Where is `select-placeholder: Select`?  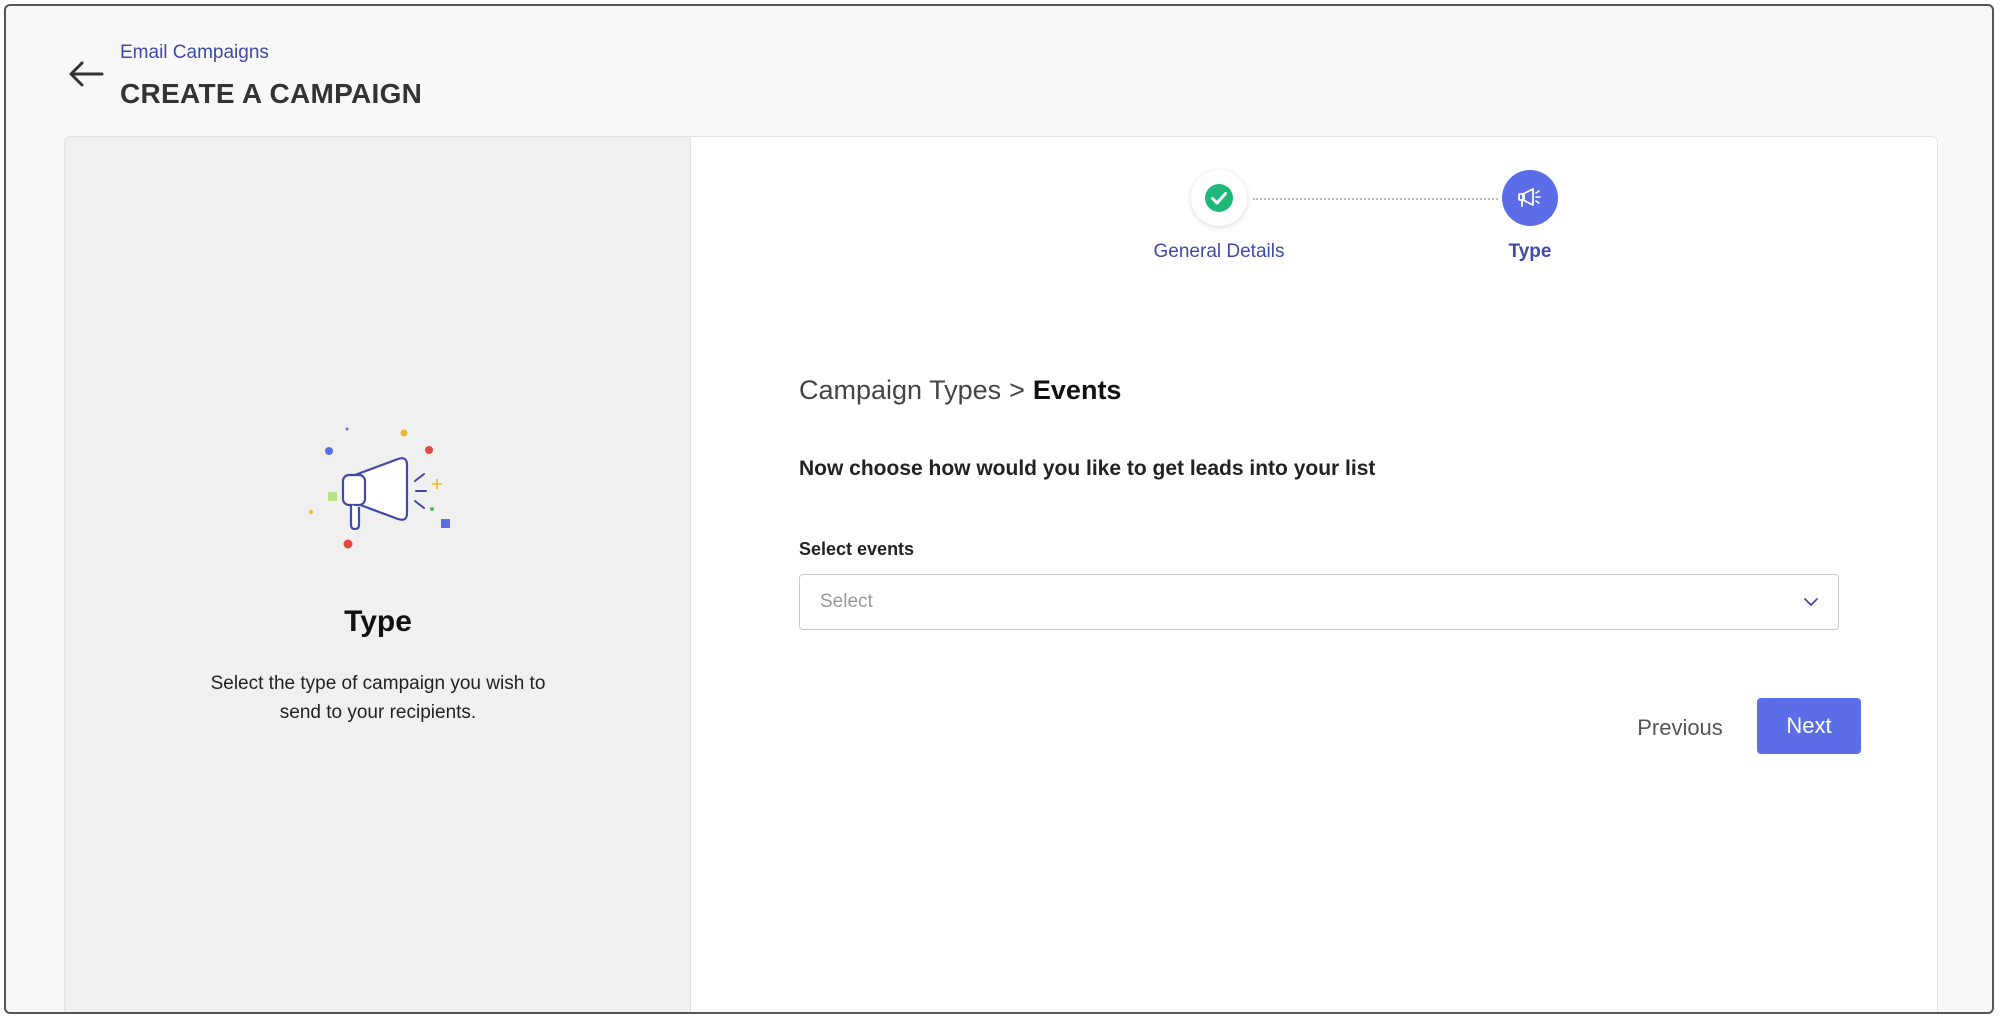
select-placeholder: Select is located at coordinates (846, 601).